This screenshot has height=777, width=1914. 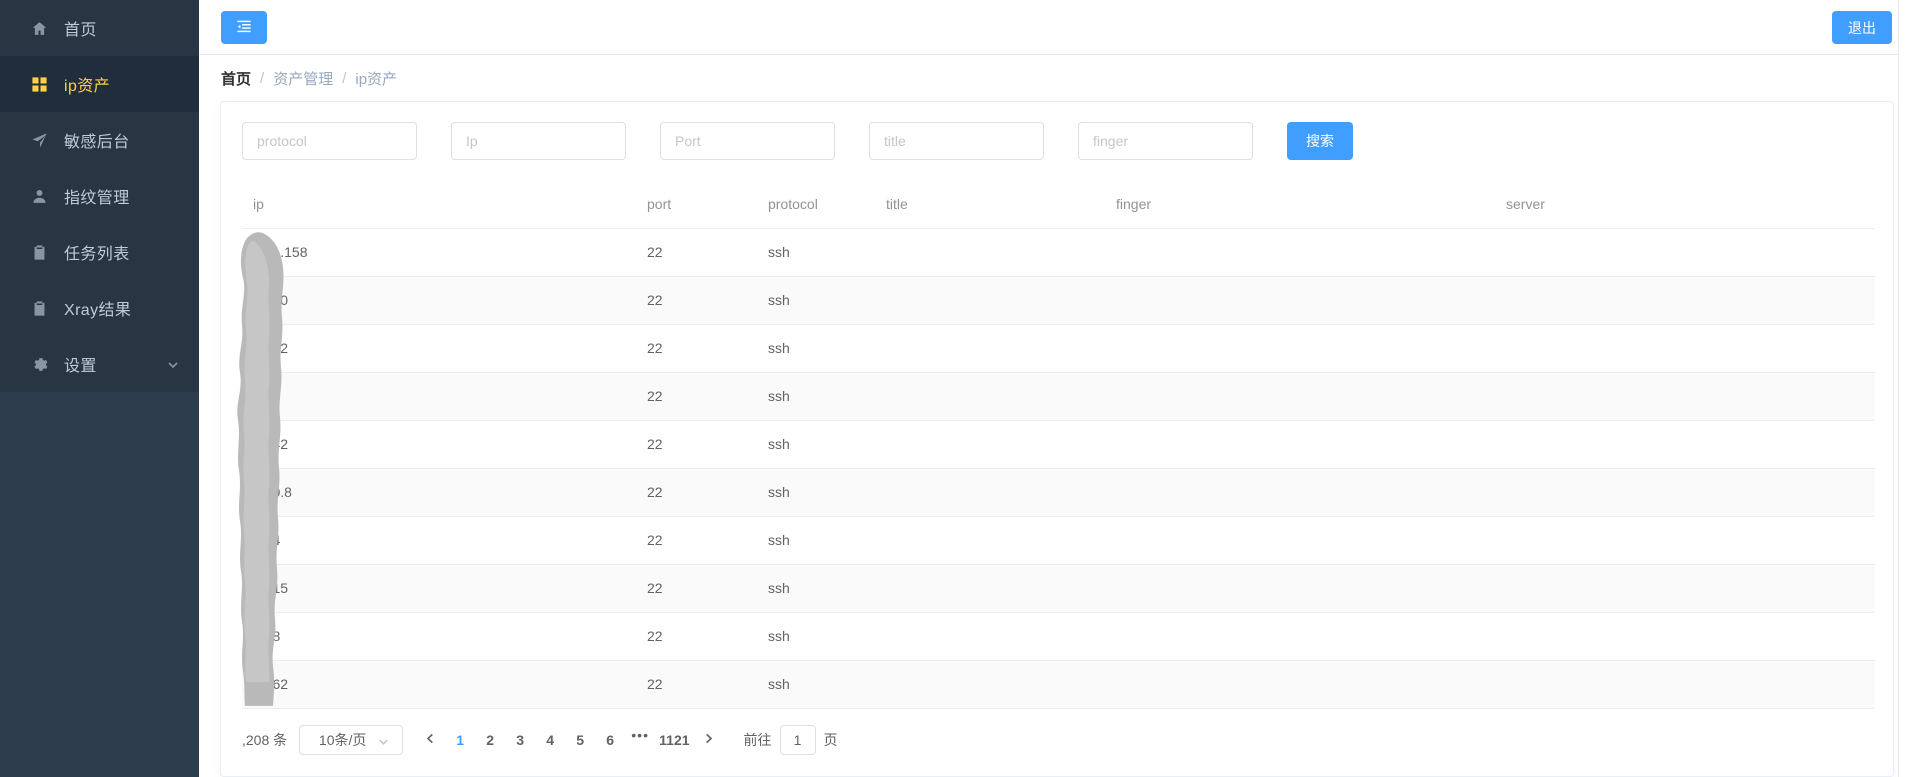 What do you see at coordinates (99, 84) in the screenshot?
I see `sidebar-item-ip-assets: ip资产` at bounding box center [99, 84].